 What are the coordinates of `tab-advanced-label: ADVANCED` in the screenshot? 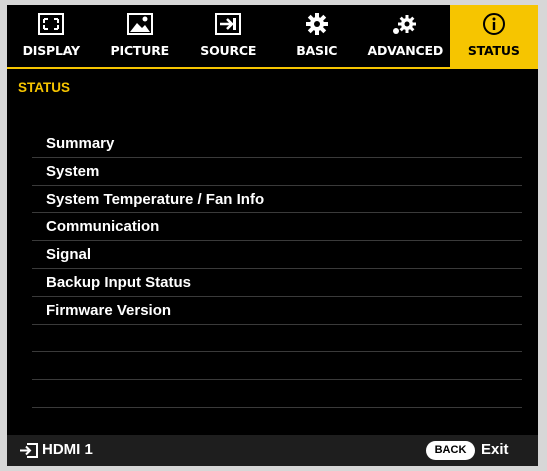 It's located at (405, 50).